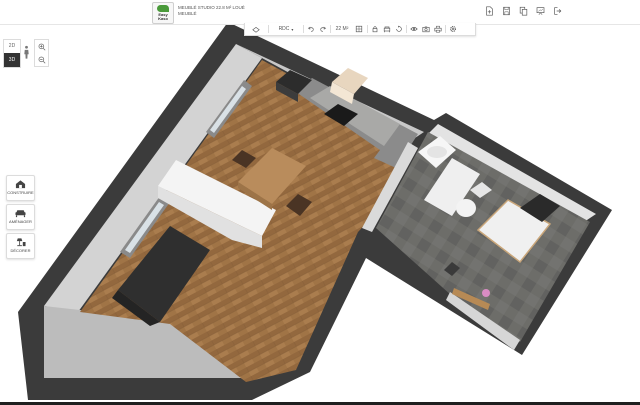  I want to click on exit-icon, so click(557, 11).